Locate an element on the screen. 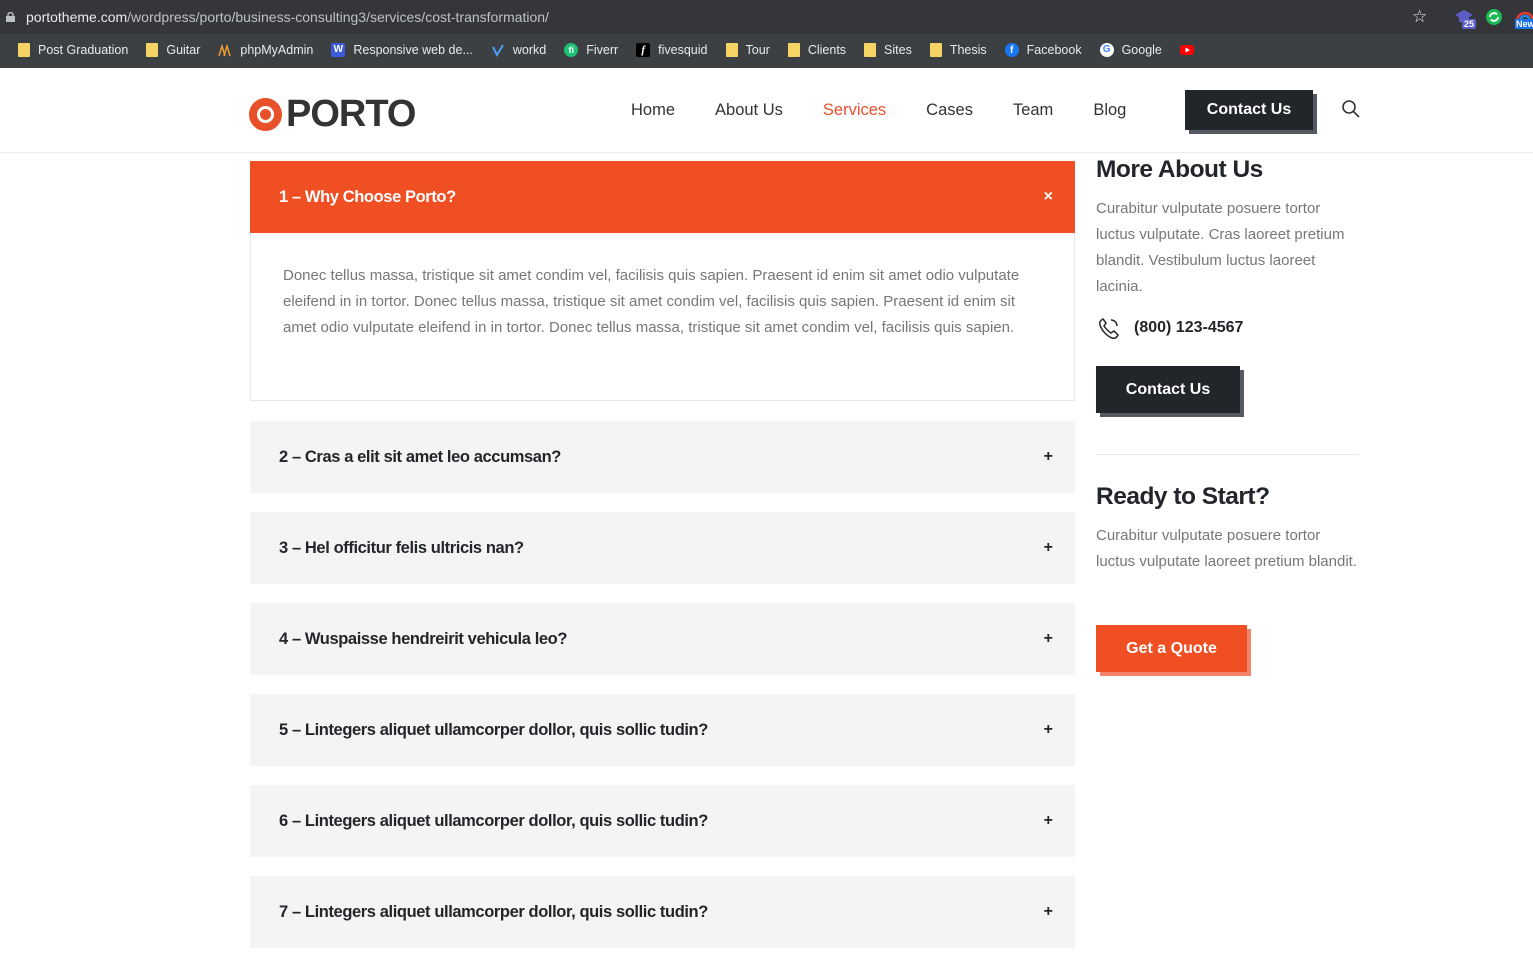  bookmark-guitar: Guitar is located at coordinates (173, 50).